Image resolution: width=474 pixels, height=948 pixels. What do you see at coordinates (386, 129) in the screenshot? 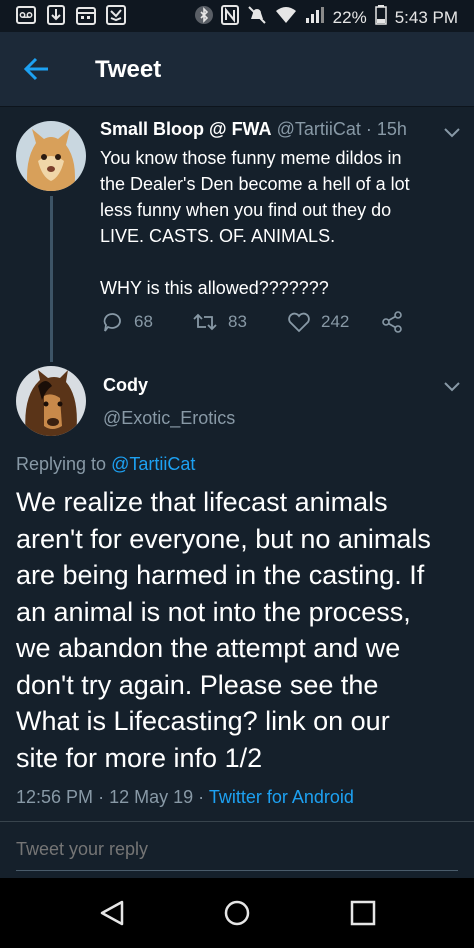
I see `tweet-age: · 15h` at bounding box center [386, 129].